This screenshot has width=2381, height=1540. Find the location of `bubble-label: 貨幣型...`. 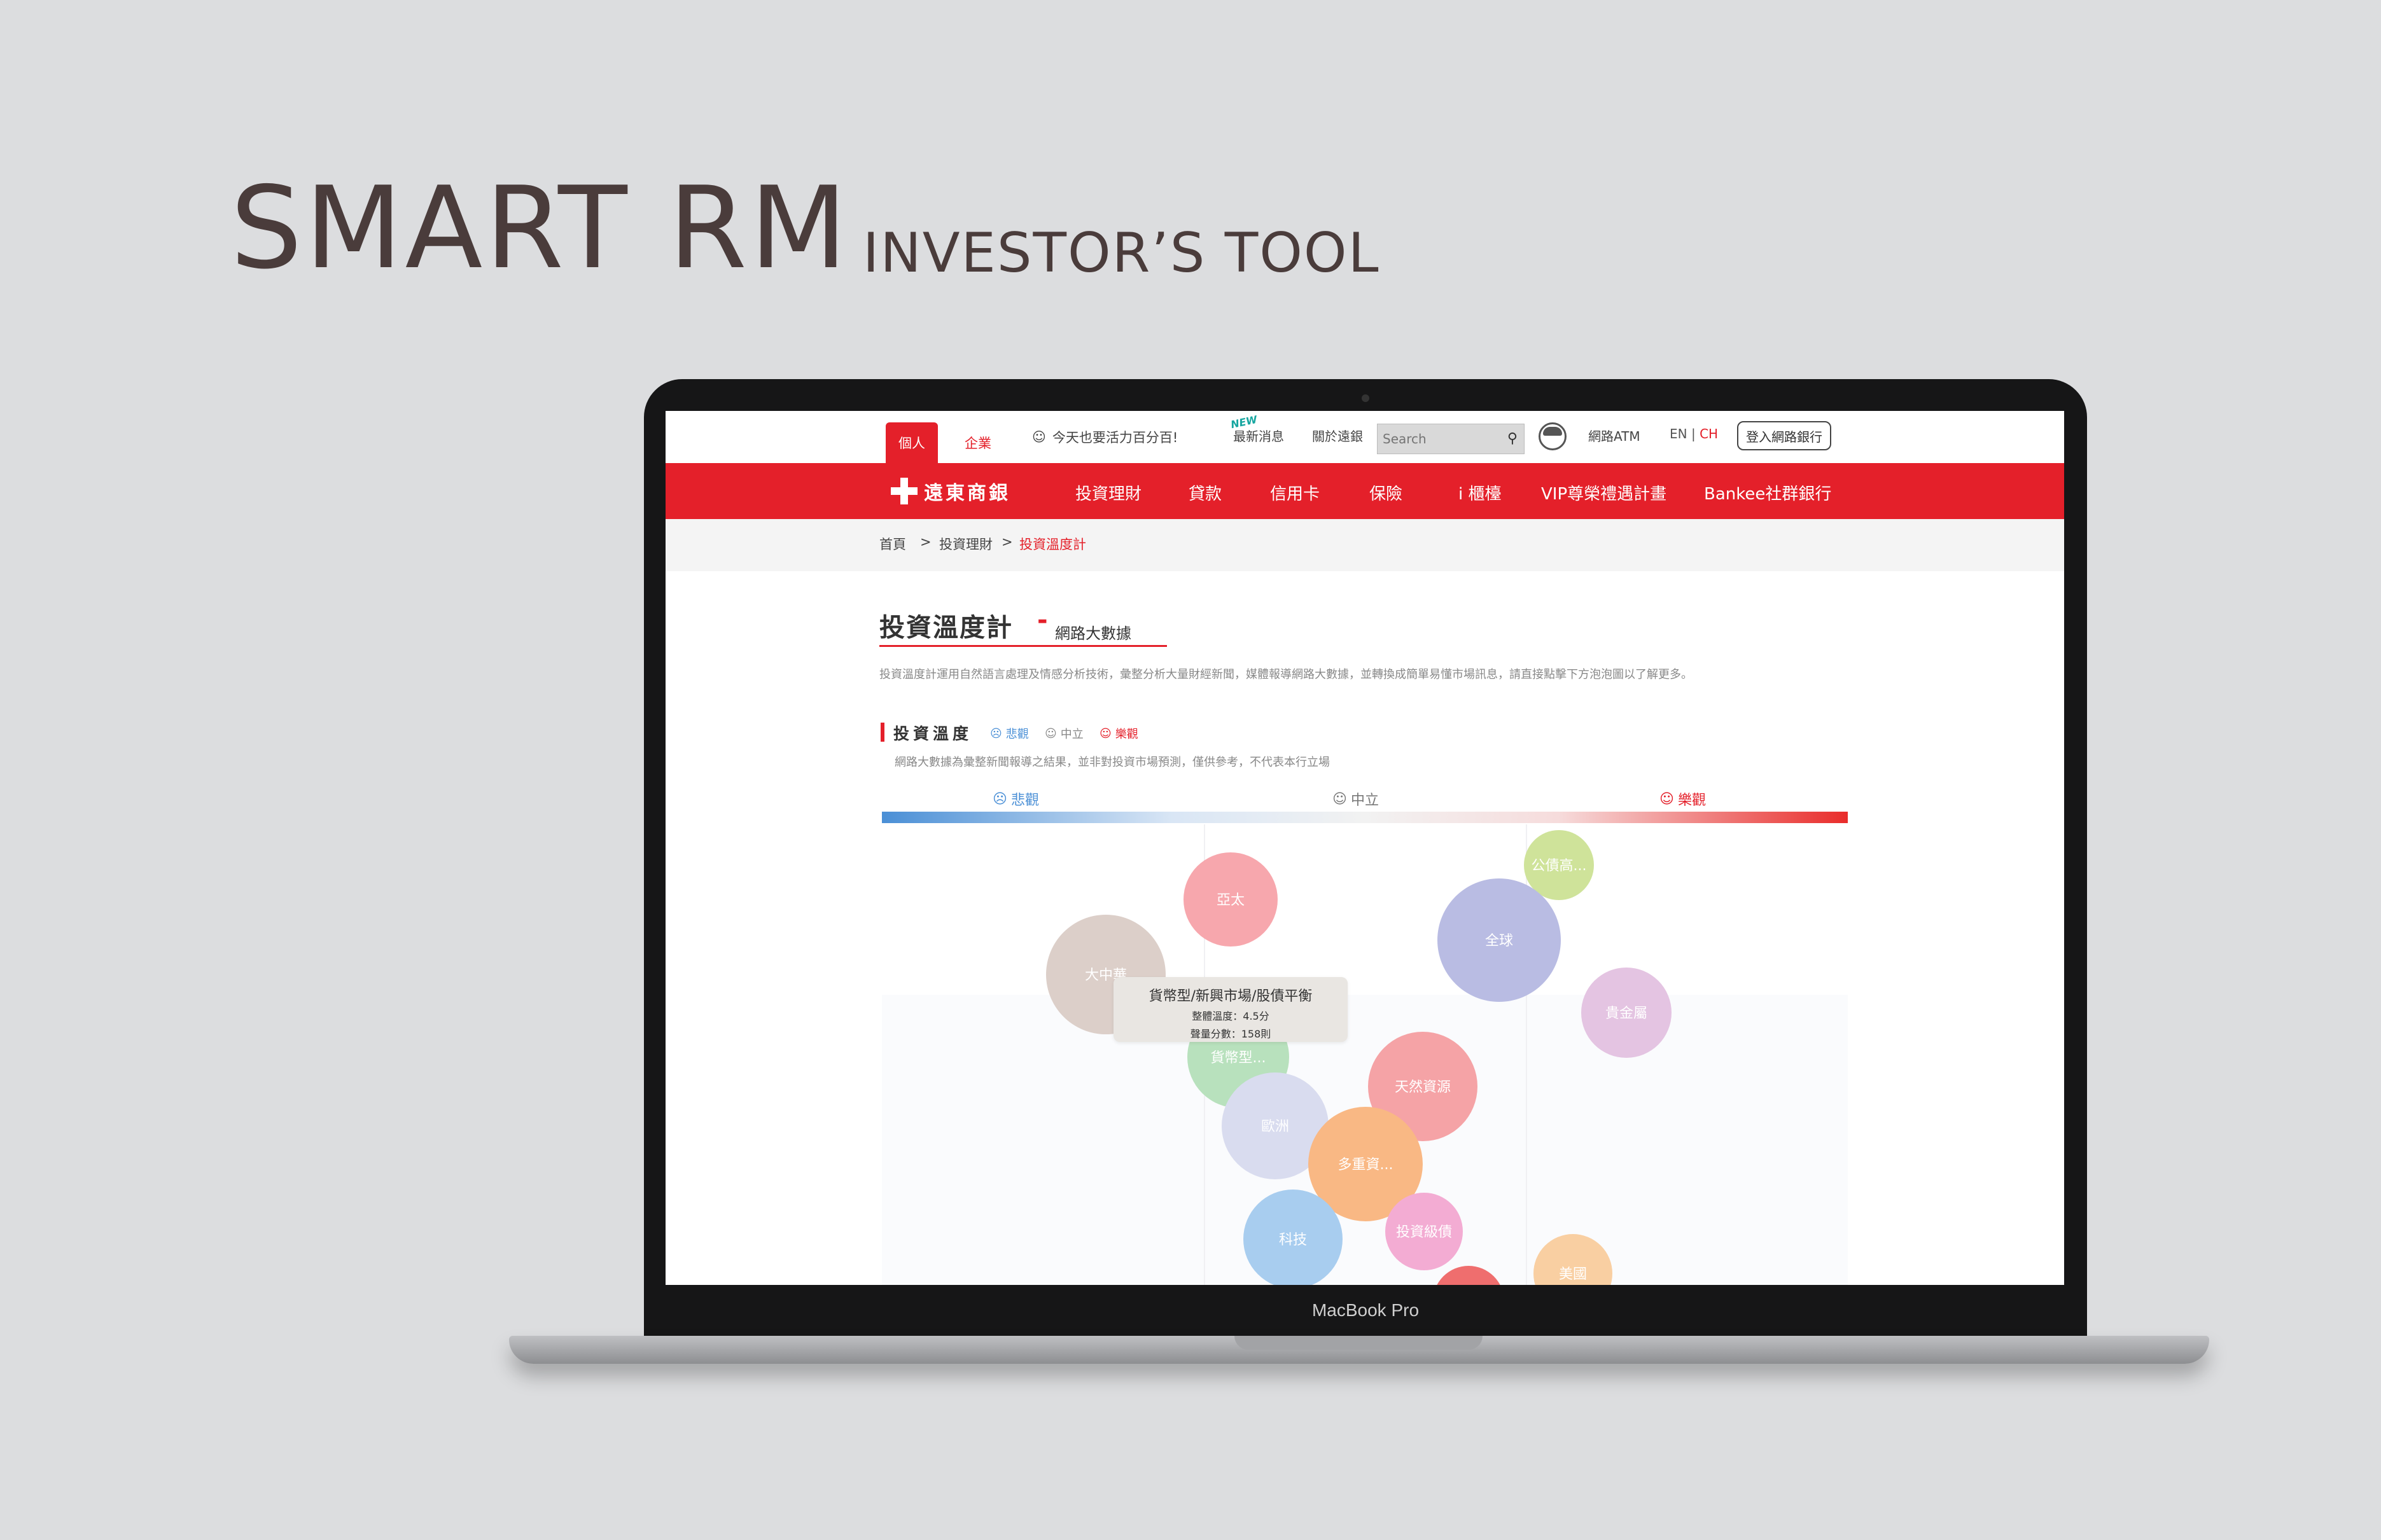

bubble-label: 貨幣型... is located at coordinates (1238, 1058).